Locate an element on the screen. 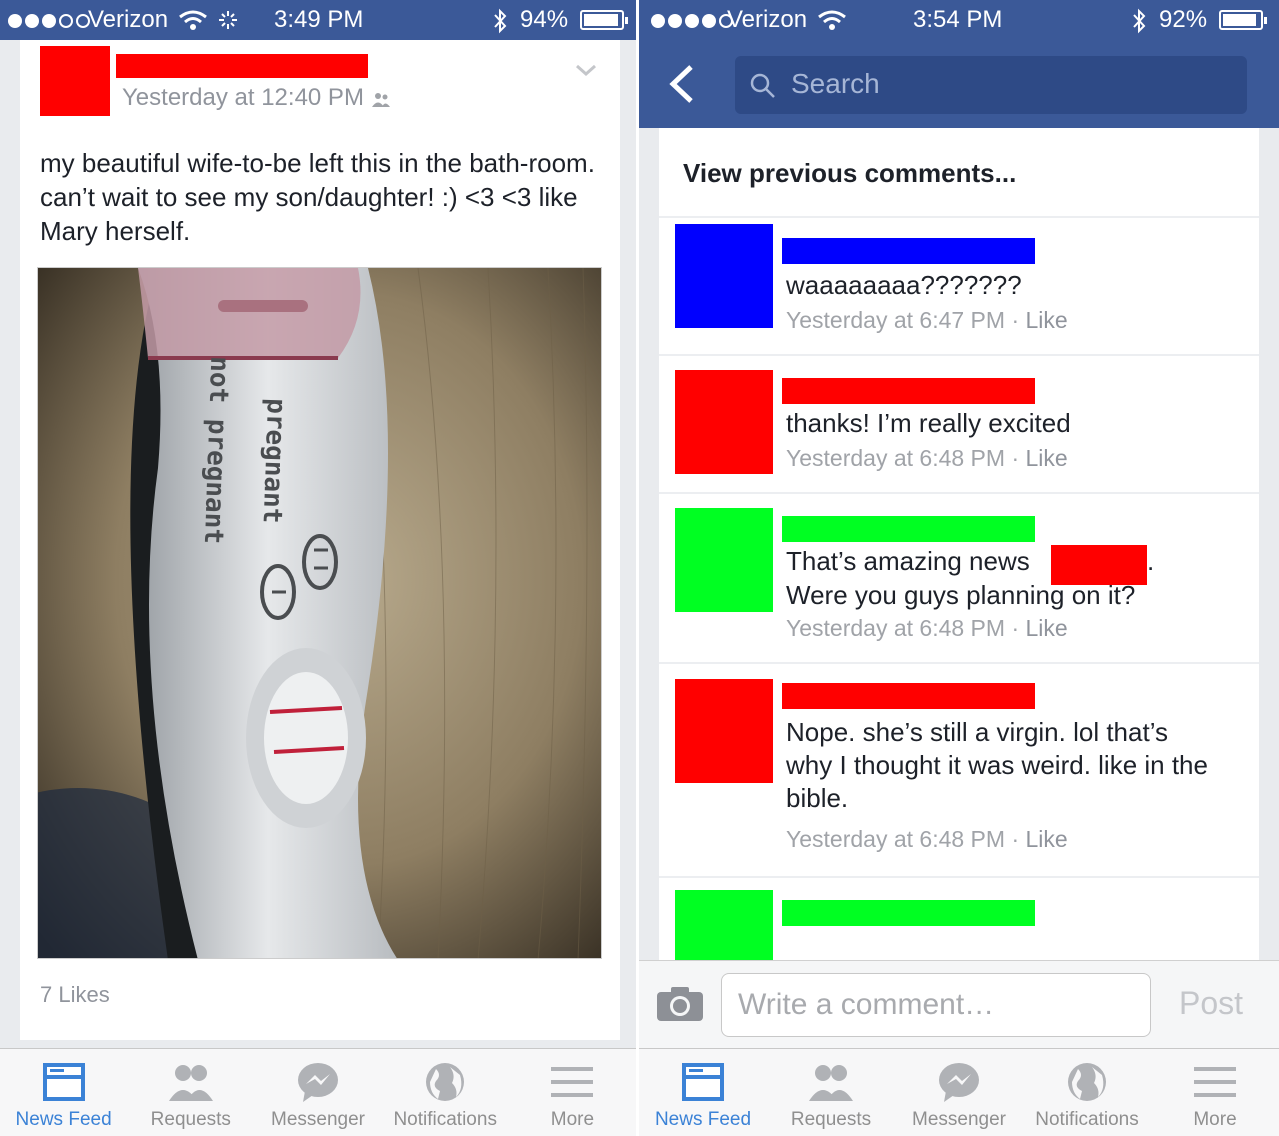 The width and height of the screenshot is (1279, 1136). clock: 3:49 PM is located at coordinates (319, 19).